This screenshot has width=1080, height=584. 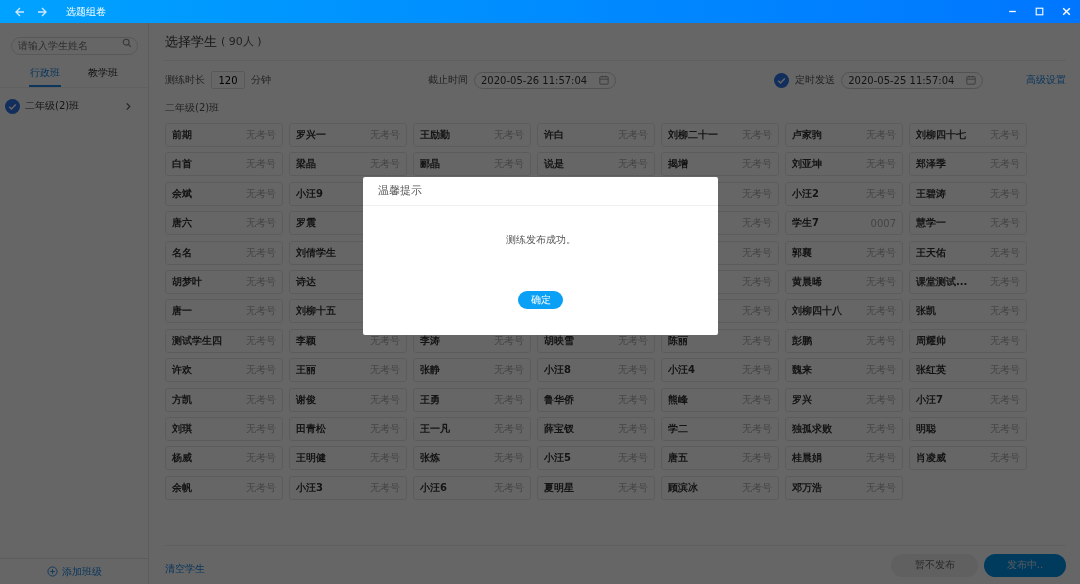 What do you see at coordinates (306, 399) in the screenshot?
I see `student-name: 谢俊` at bounding box center [306, 399].